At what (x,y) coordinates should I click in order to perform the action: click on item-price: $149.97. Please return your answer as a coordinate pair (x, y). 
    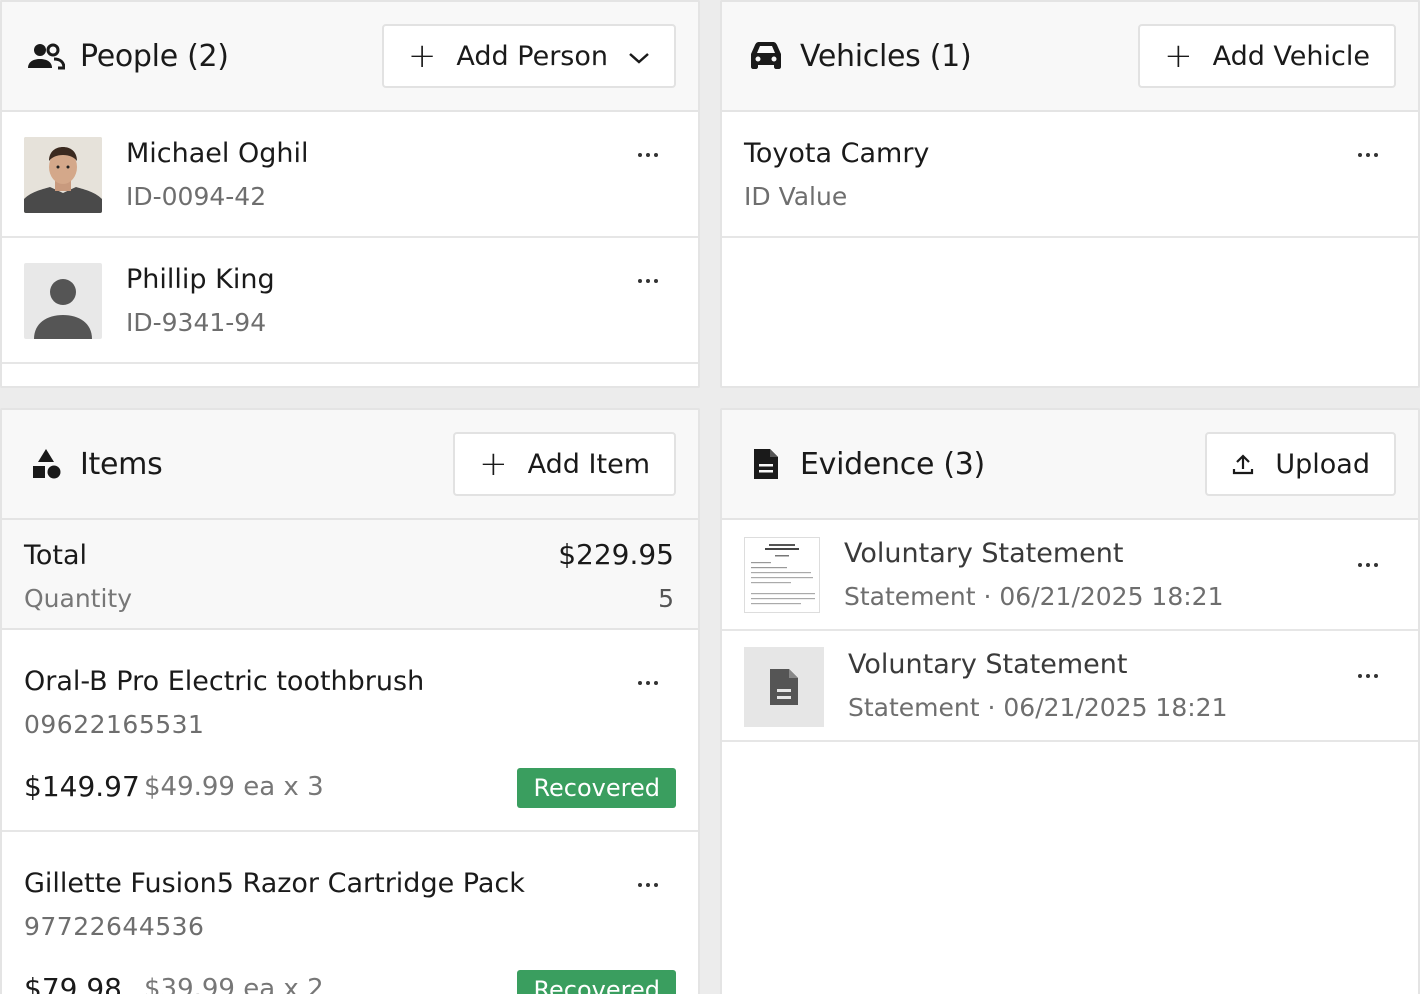
    Looking at the image, I should click on (82, 786).